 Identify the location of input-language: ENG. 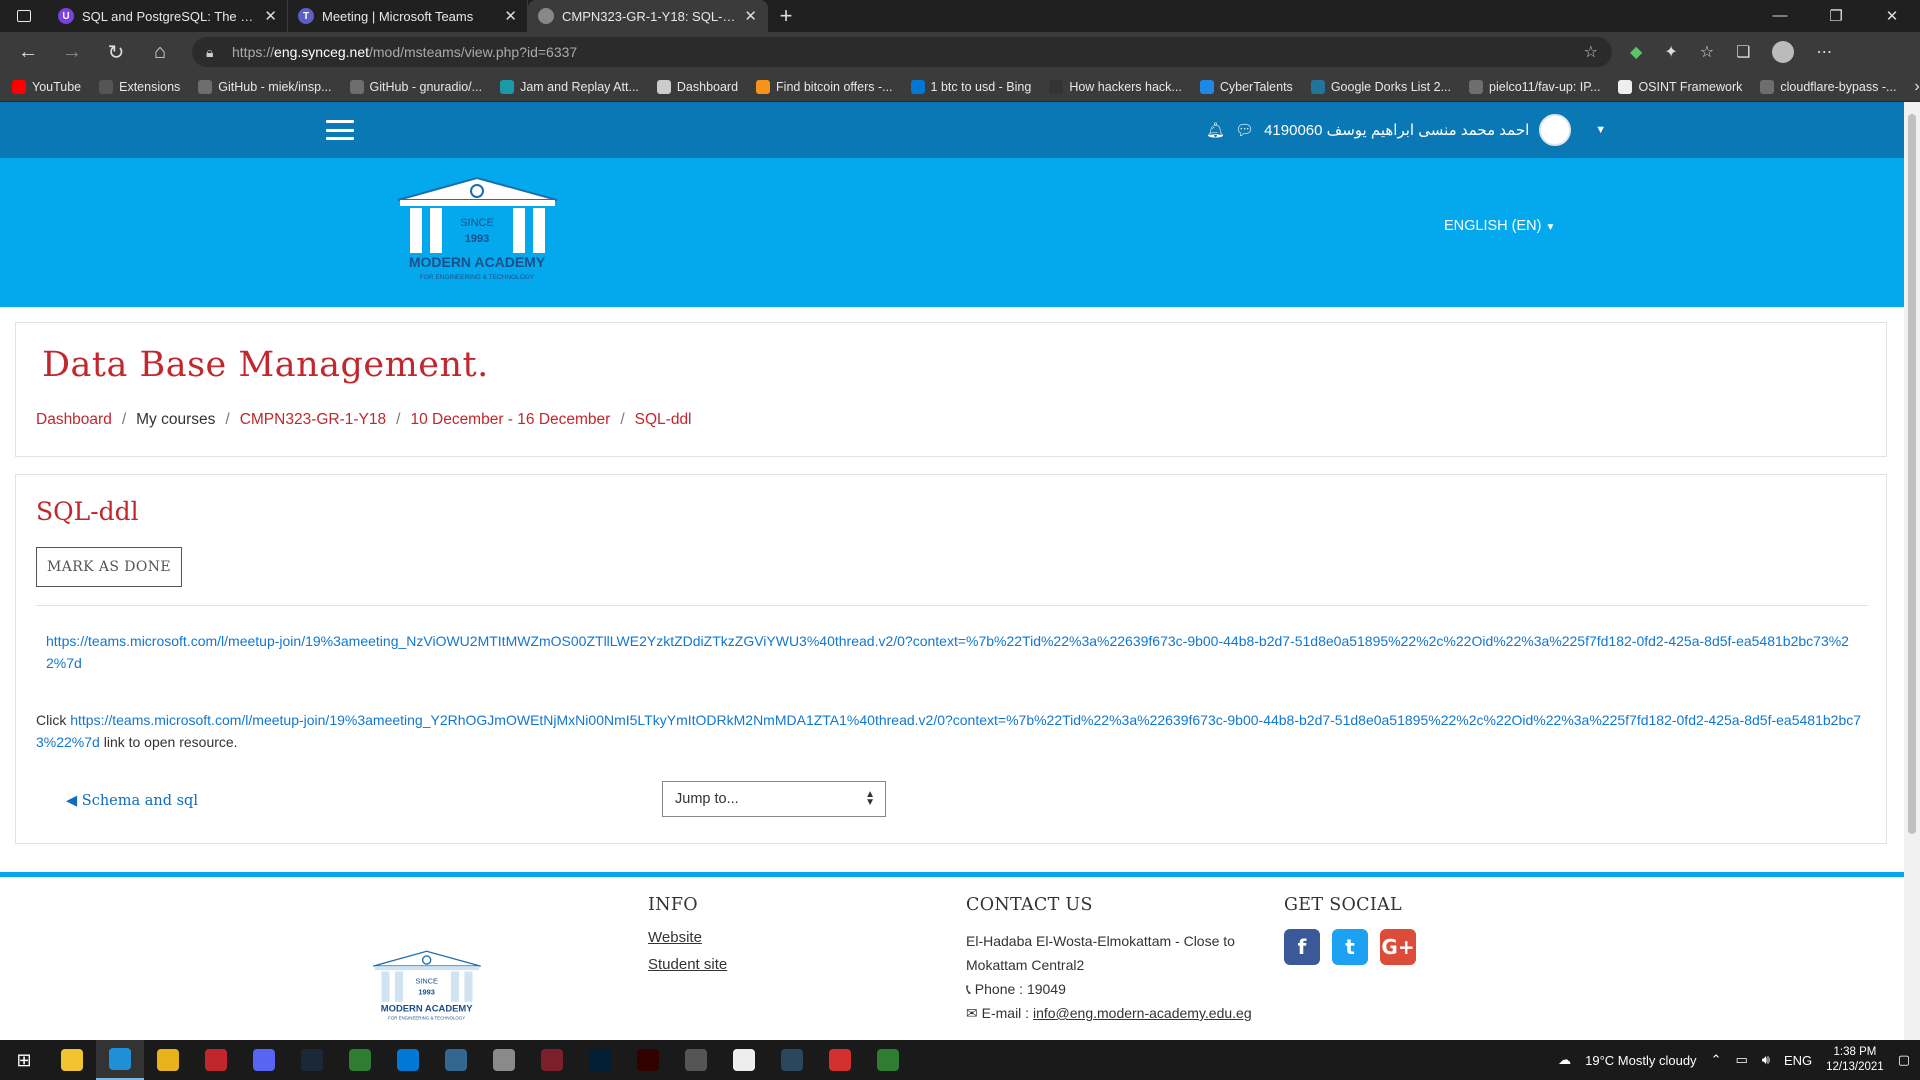
(1798, 1060).